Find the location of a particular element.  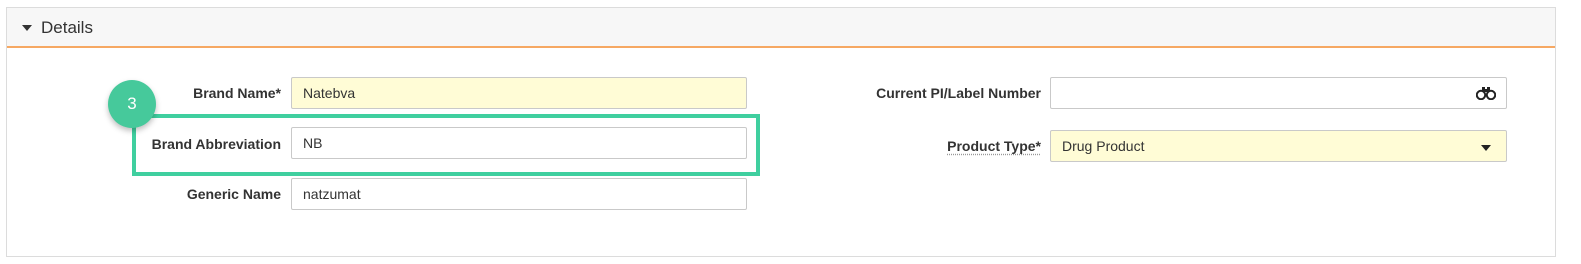

caret-down-icon is located at coordinates (27, 28).